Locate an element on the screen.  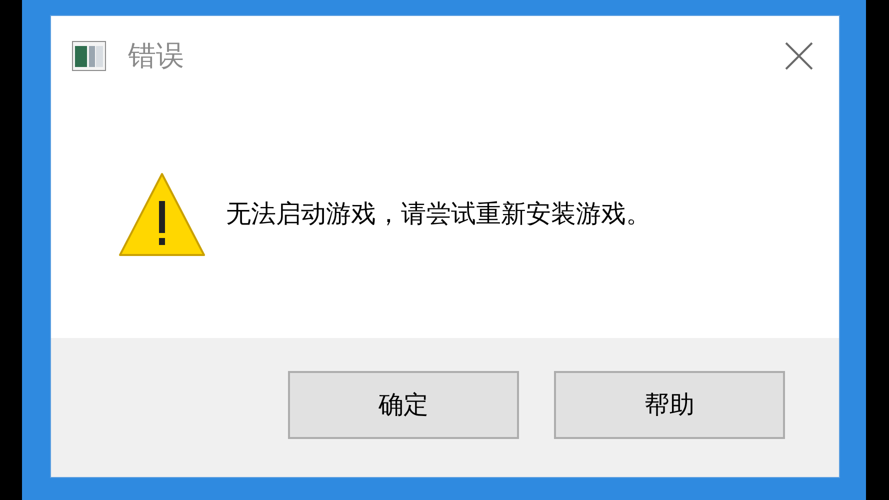
close-button is located at coordinates (799, 56).